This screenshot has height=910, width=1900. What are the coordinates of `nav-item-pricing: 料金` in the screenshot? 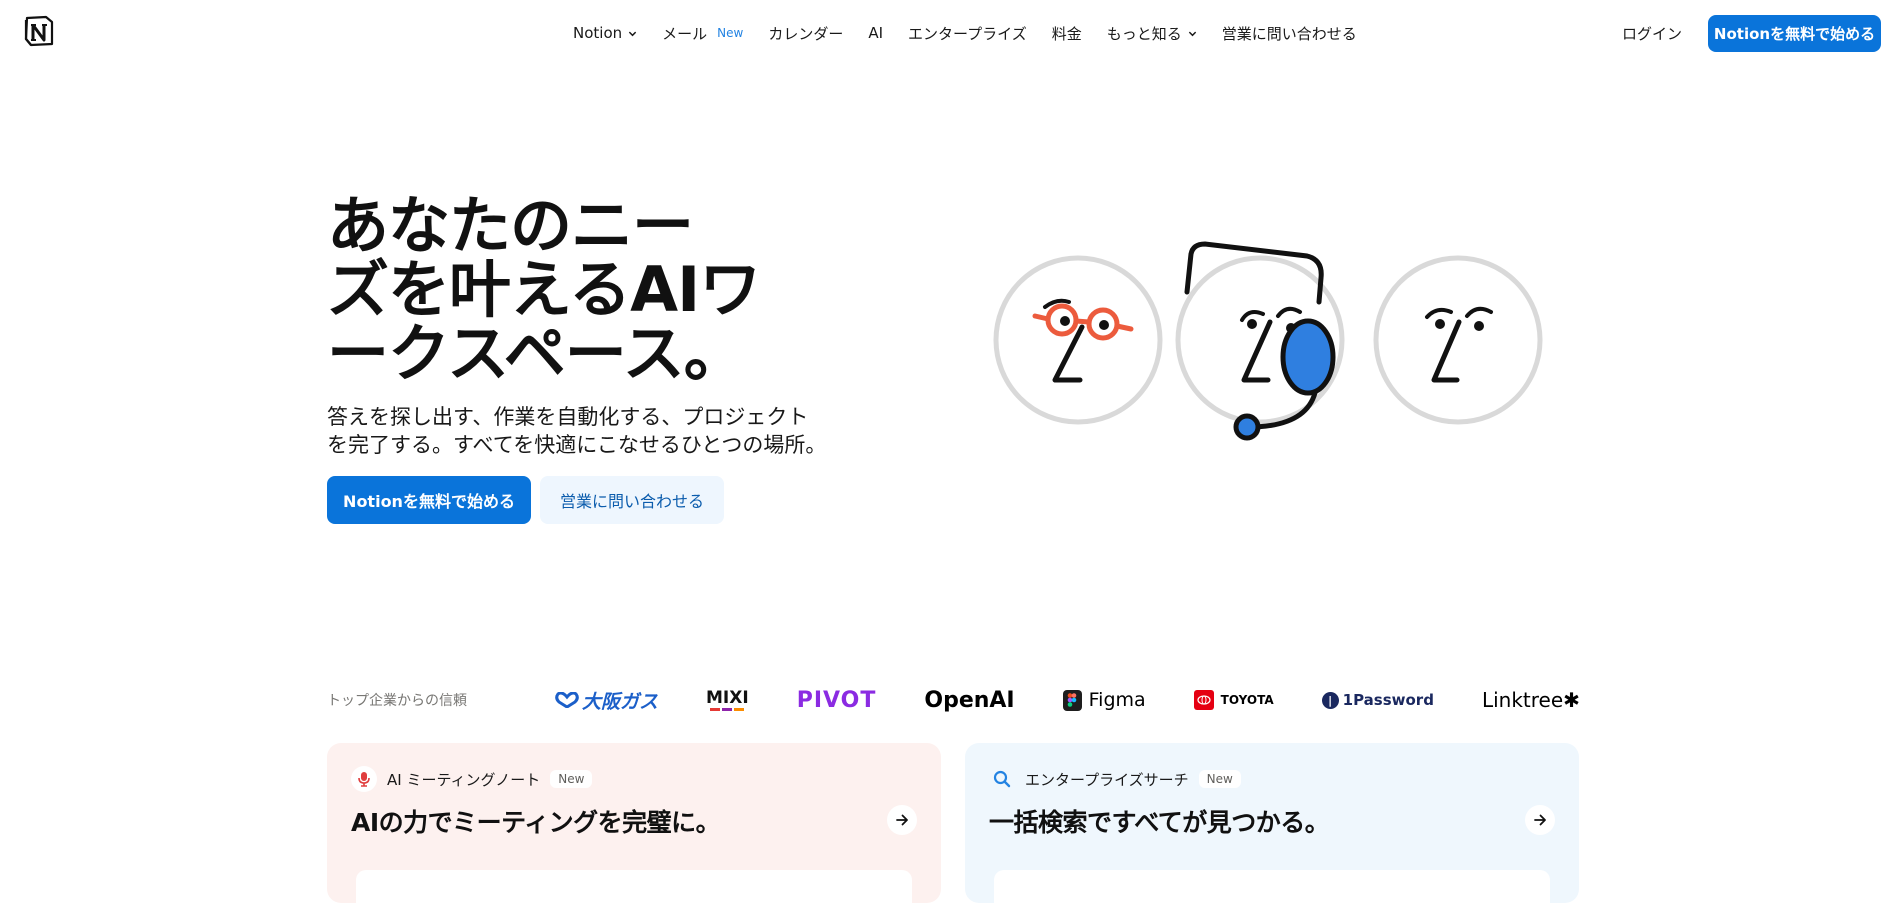 It's located at (1067, 33).